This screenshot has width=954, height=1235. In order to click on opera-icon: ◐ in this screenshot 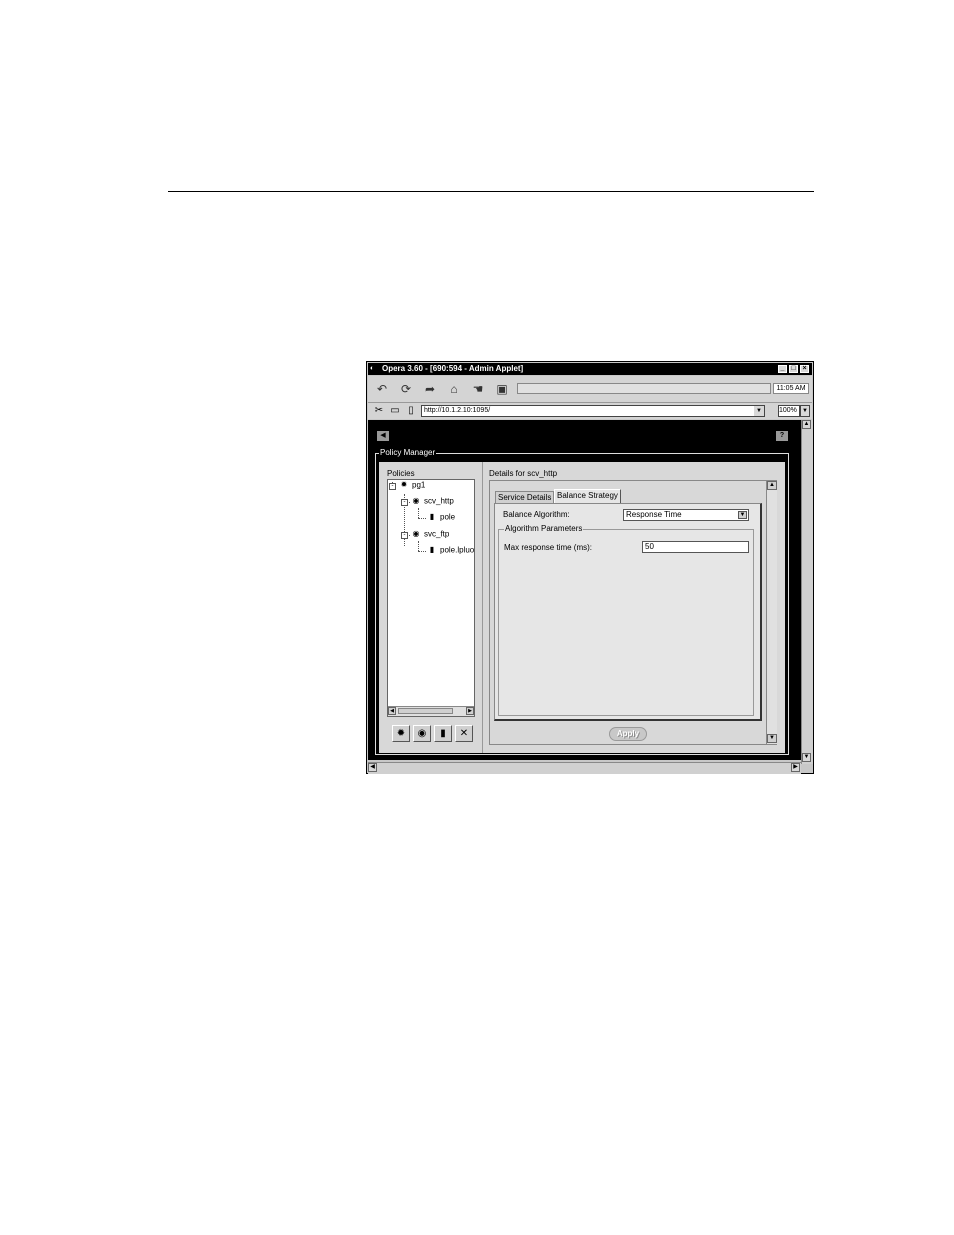, I will do `click(372, 368)`.